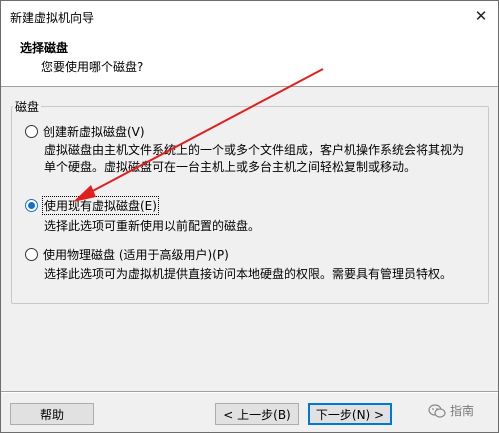 This screenshot has height=433, width=499. I want to click on radio-label-create-new-disk: 创建新虚拟磁盘(V), so click(94, 132).